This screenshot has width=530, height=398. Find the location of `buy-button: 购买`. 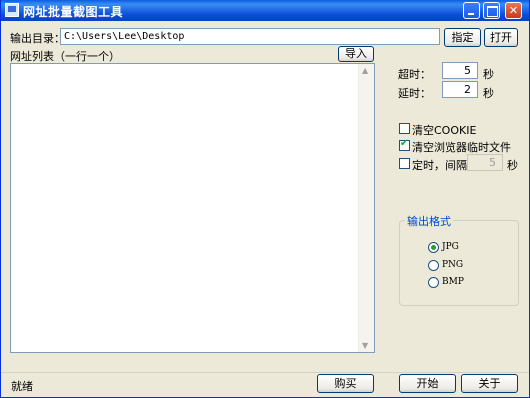

buy-button: 购买 is located at coordinates (345, 383).